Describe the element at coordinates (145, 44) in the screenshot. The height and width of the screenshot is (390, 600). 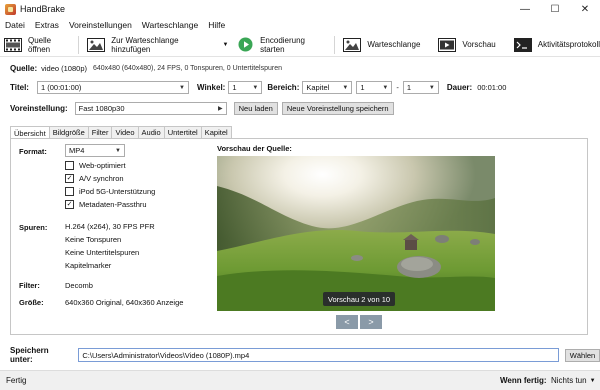
I see `add-to-queue-label: Zur Warteschlange hinzufügen` at that location.